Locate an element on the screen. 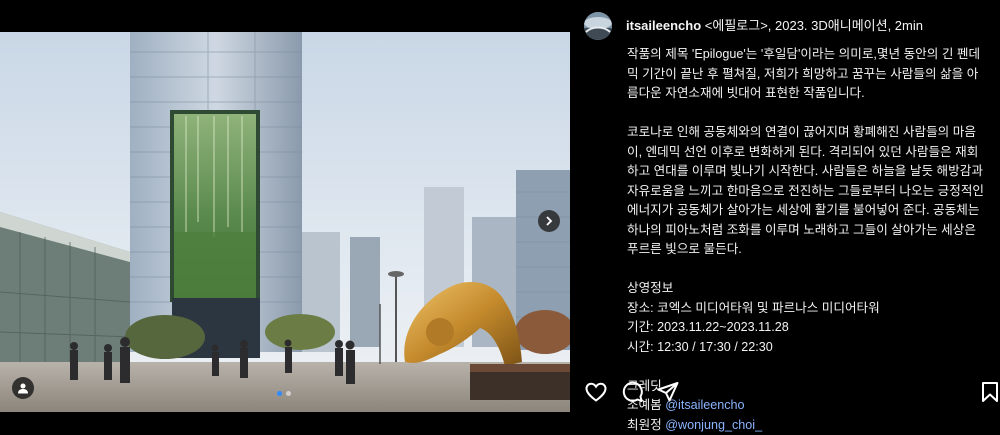 The image size is (1000, 435). save-button is located at coordinates (989, 392).